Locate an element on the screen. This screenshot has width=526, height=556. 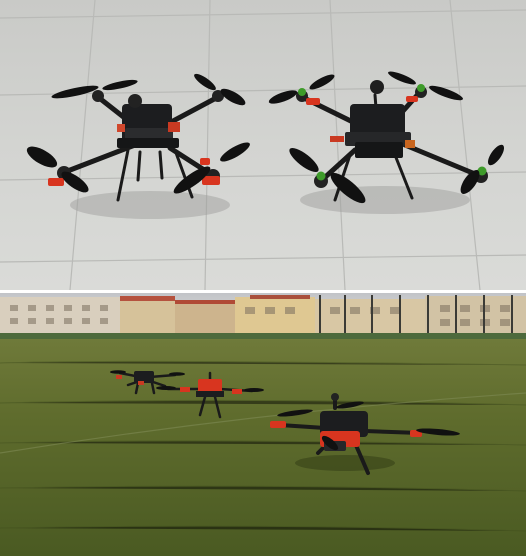
drone-body is located at coordinates (377, 120).